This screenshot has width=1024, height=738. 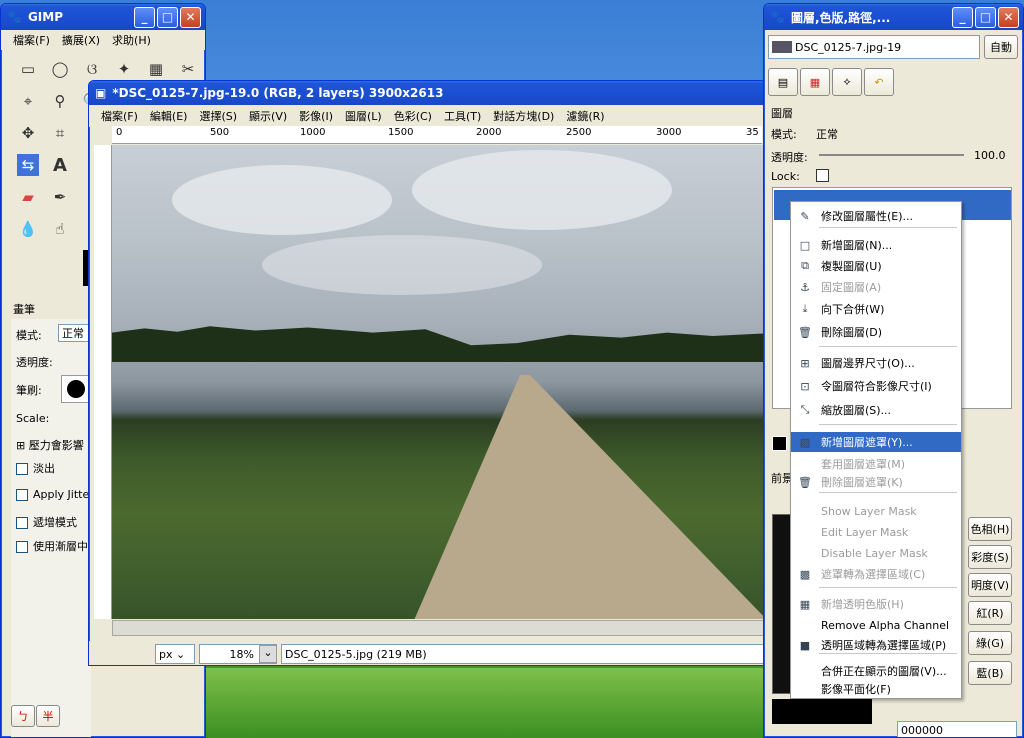 I want to click on layers-tab-icon: ▤, so click(x=783, y=82).